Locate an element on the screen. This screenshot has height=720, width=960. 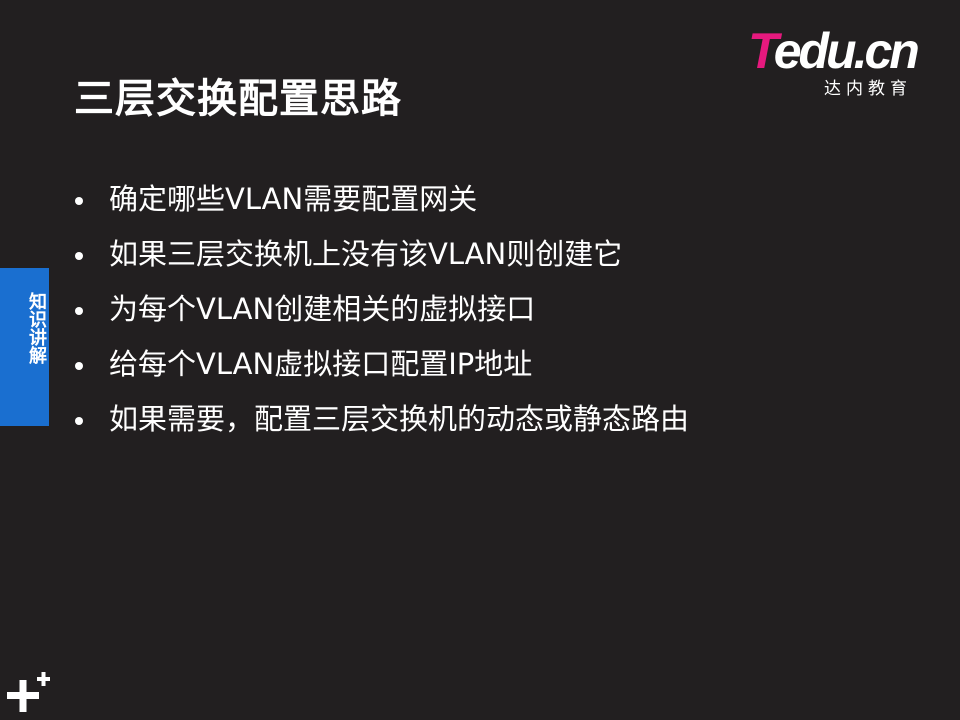
bullet-text: 为每个VLAN创建相关的虚拟接口 is located at coordinates (322, 309).